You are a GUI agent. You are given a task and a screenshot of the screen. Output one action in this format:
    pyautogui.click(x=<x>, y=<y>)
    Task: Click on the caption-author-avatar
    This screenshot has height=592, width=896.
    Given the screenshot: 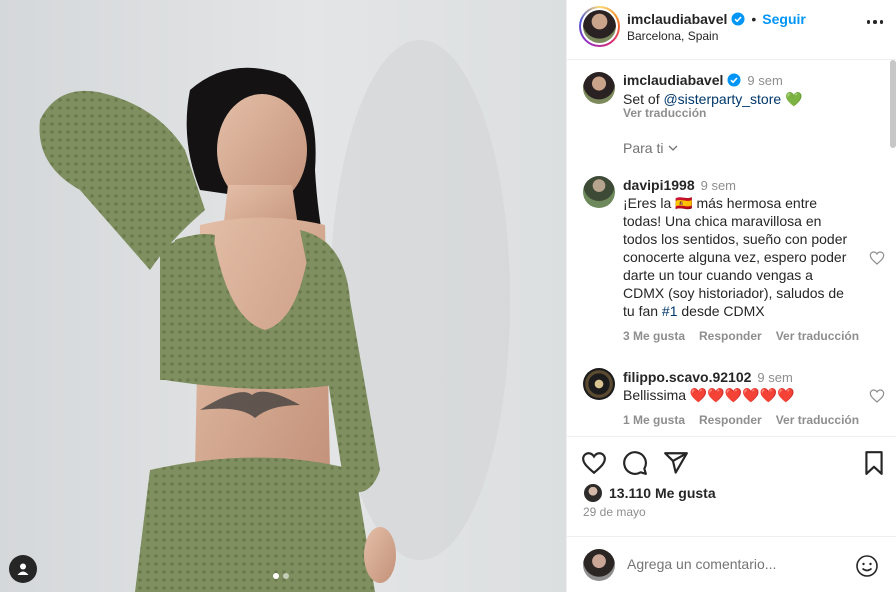 What is the action you would take?
    pyautogui.click(x=599, y=88)
    